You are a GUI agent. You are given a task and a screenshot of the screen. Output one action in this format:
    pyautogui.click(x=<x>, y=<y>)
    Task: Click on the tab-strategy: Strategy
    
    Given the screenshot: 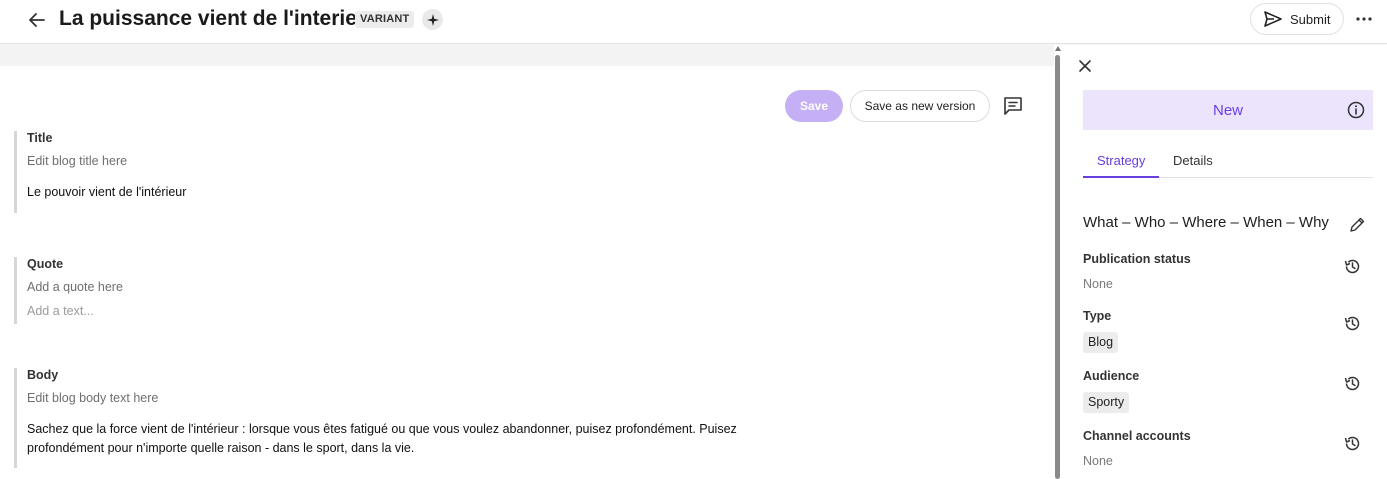 What is the action you would take?
    pyautogui.click(x=1121, y=160)
    